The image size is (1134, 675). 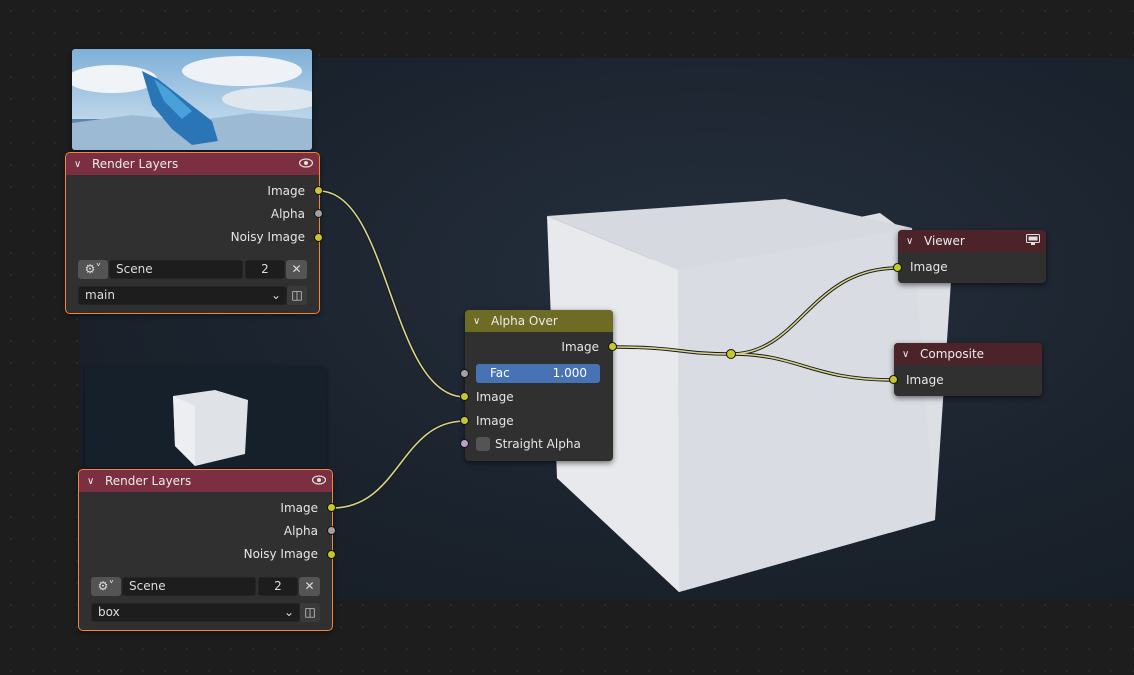 I want to click on fac-slider: Fac 1.000, so click(x=538, y=373).